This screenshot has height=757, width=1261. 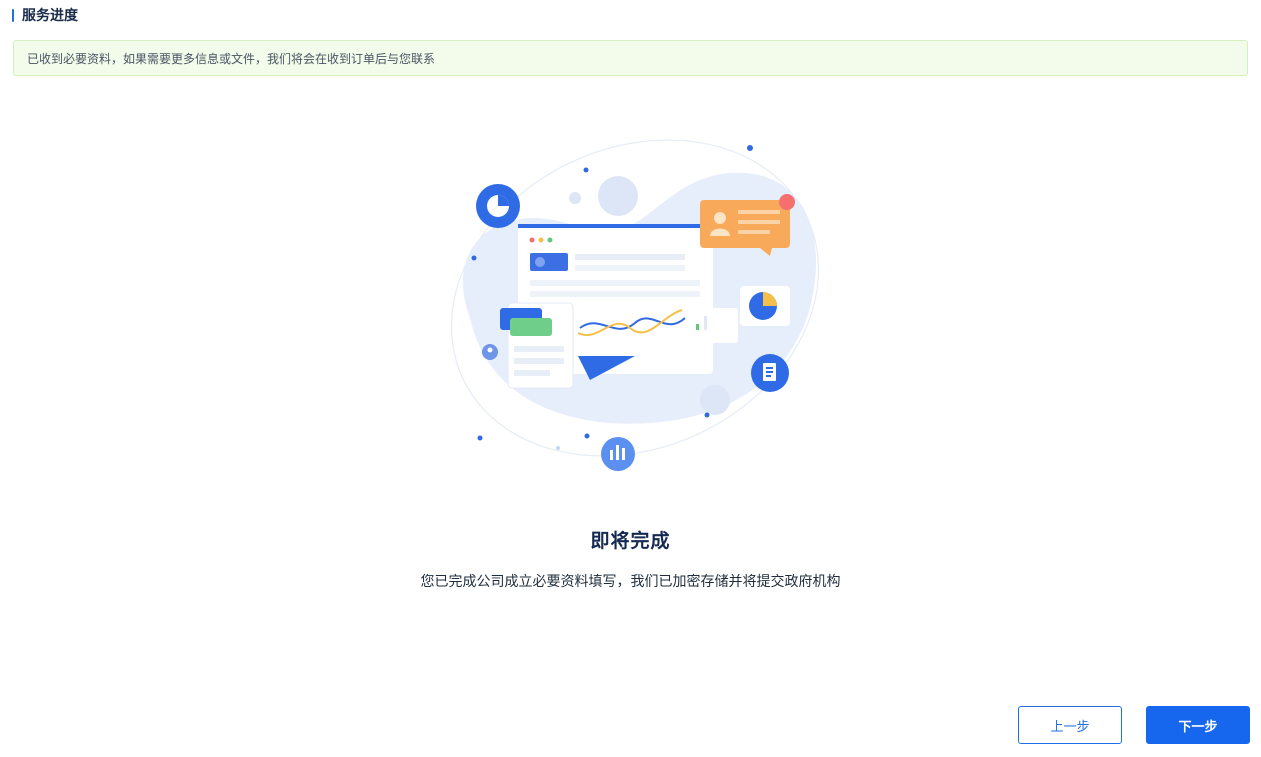 What do you see at coordinates (630, 541) in the screenshot?
I see `status-title: 即将完成` at bounding box center [630, 541].